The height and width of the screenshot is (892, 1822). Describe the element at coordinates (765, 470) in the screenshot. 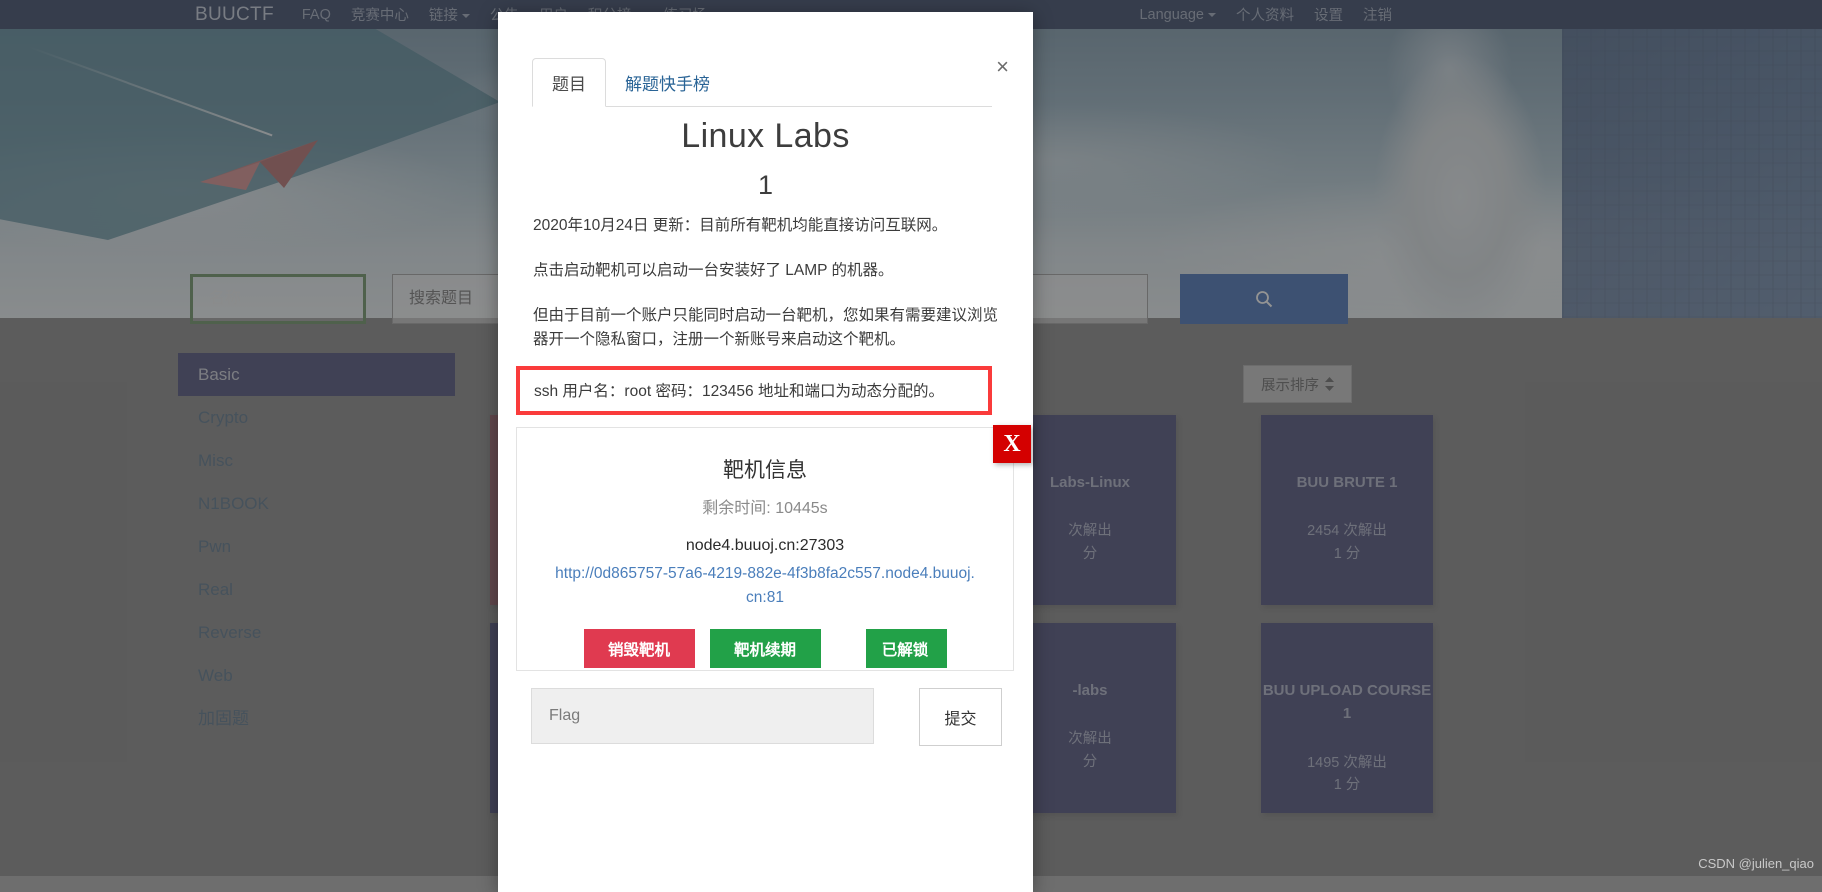

I see `target-machine-title: 靶机信息` at that location.